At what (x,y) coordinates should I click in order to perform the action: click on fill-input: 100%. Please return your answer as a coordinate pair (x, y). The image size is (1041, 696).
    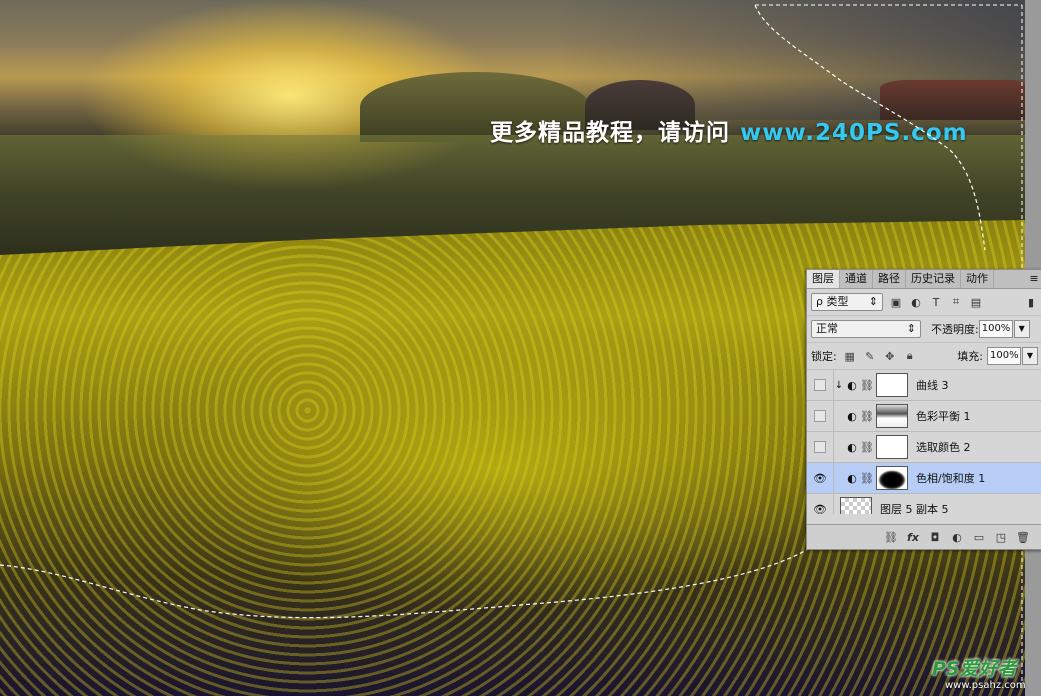
    Looking at the image, I should click on (1004, 356).